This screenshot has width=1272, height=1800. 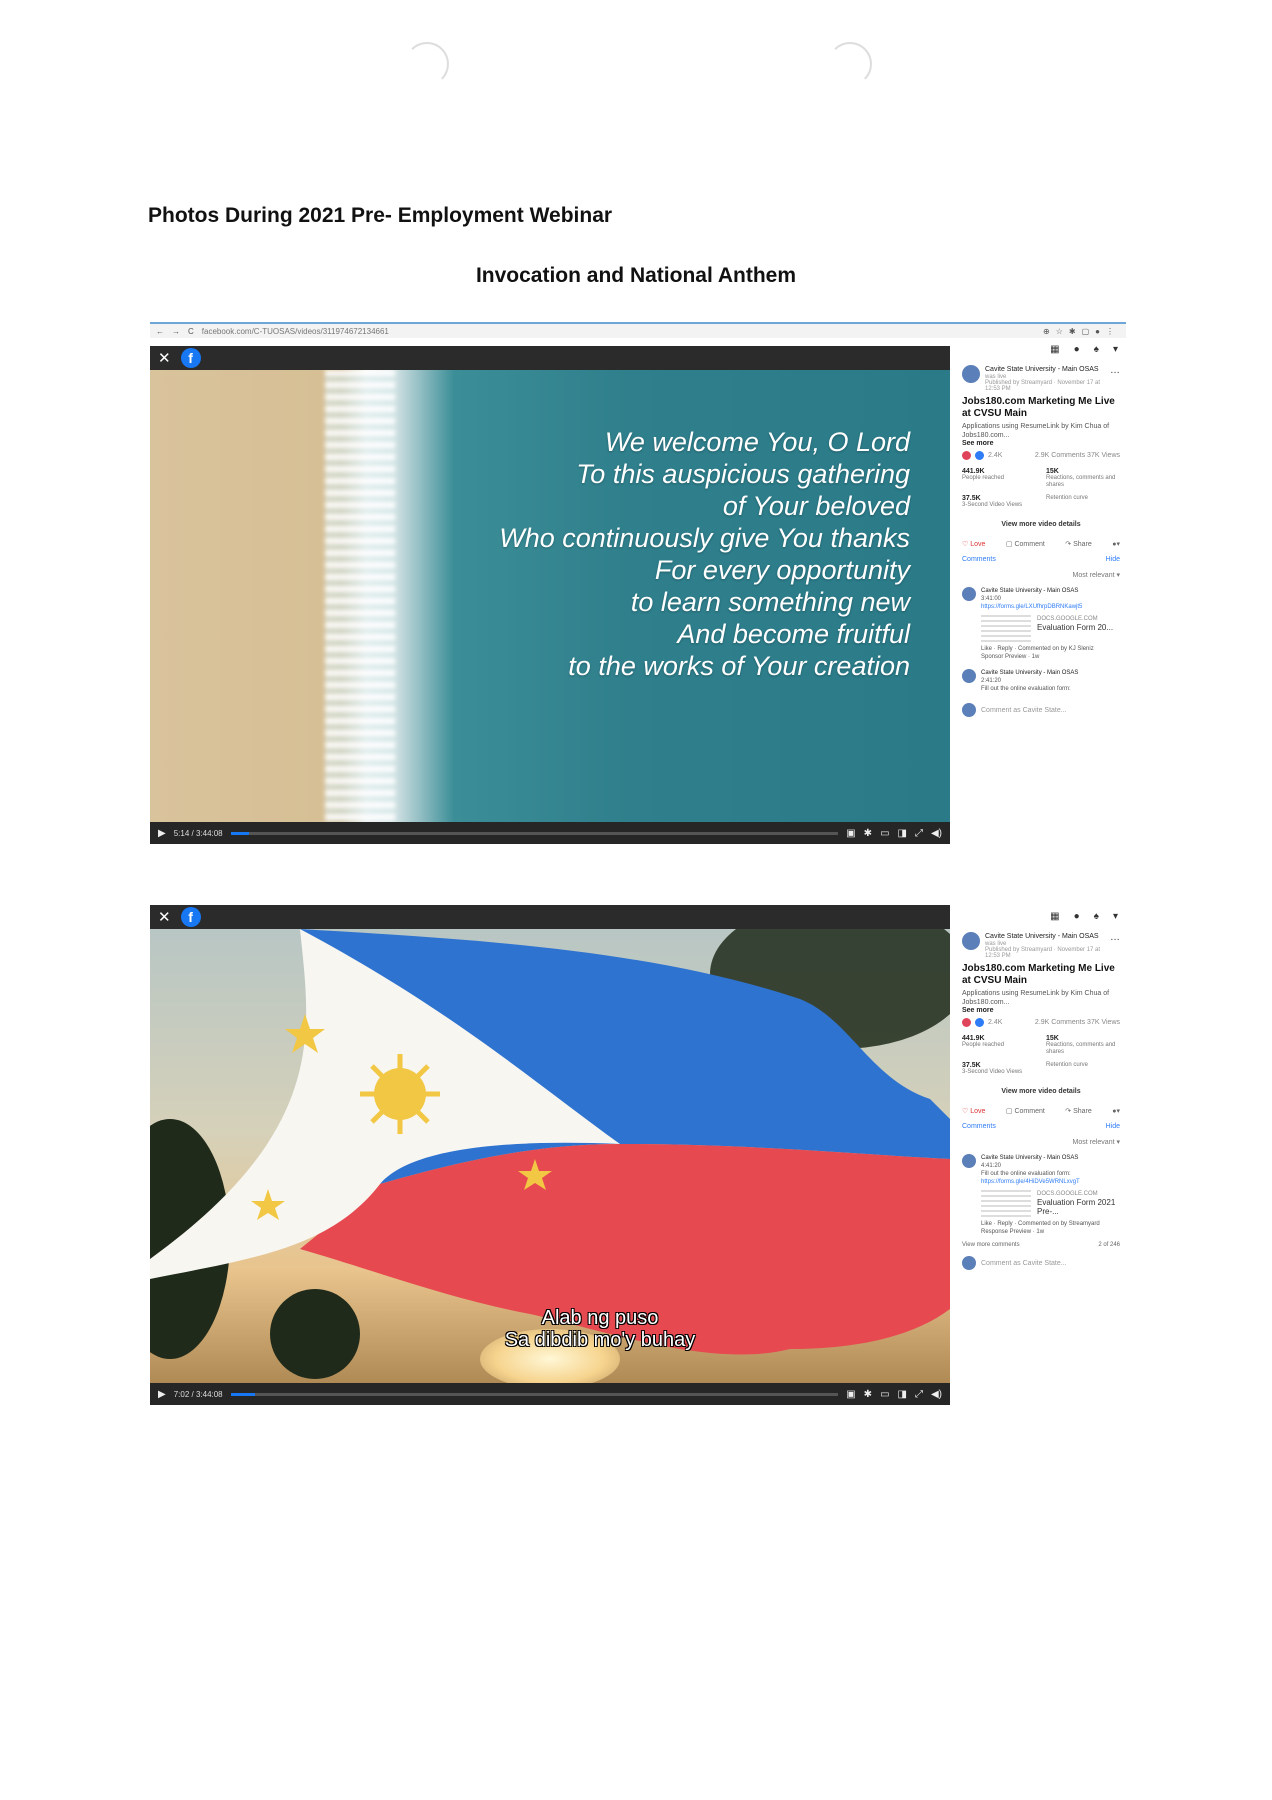 What do you see at coordinates (991, 1245) in the screenshot?
I see `view-more-comments-link: View more comments` at bounding box center [991, 1245].